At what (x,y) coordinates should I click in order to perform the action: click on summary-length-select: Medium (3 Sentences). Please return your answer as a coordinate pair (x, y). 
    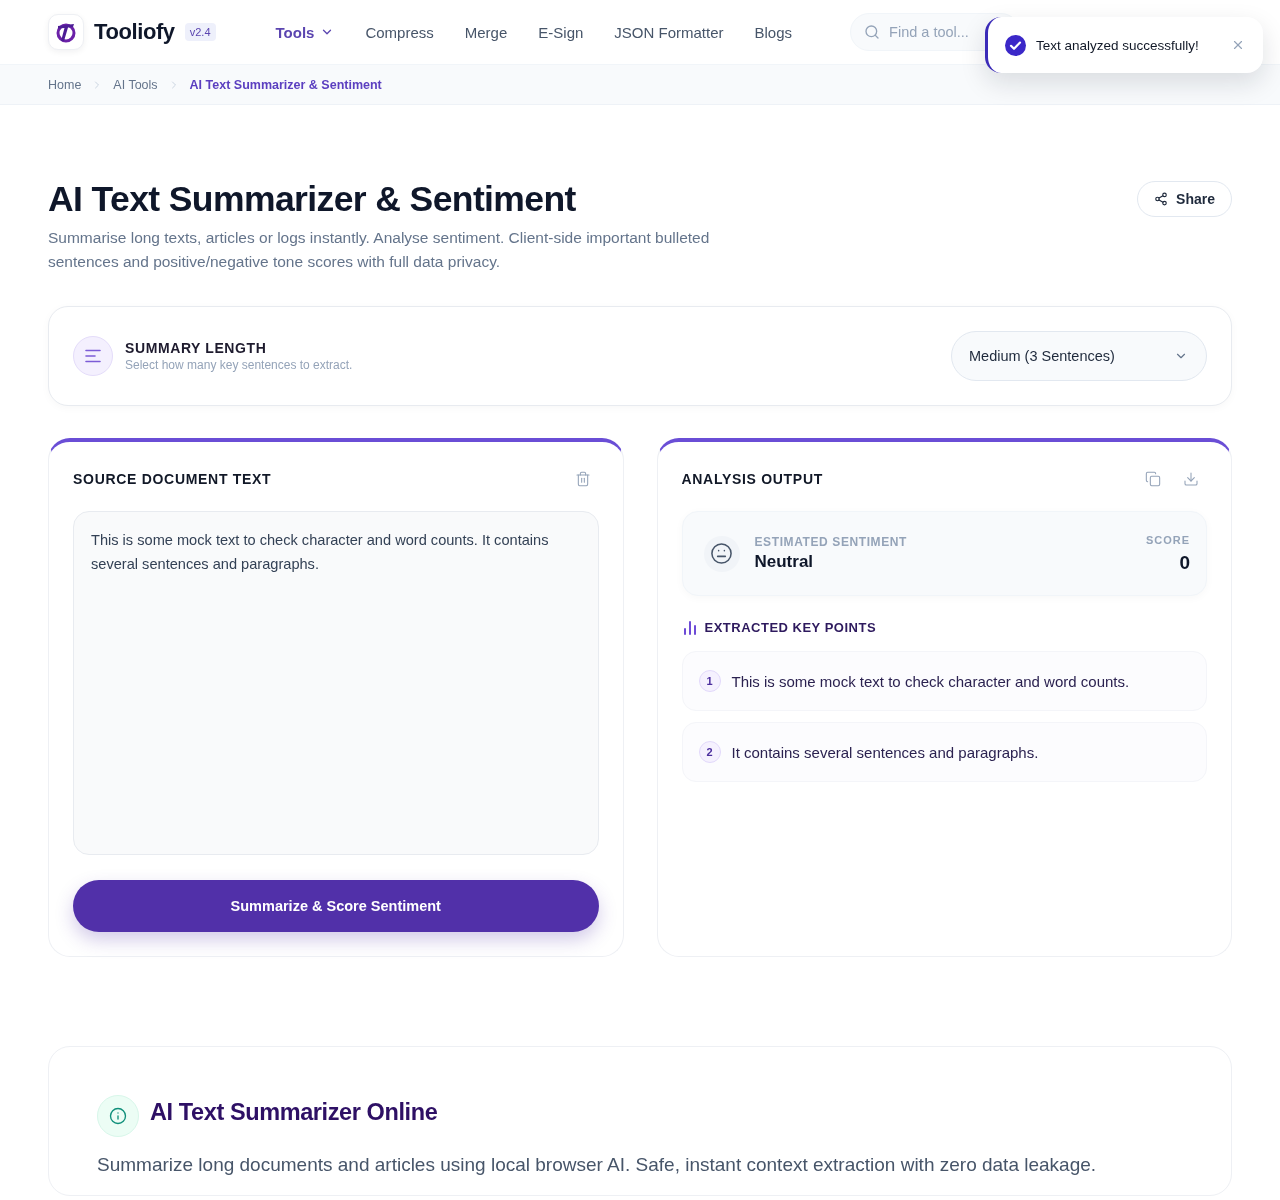
    Looking at the image, I should click on (1079, 356).